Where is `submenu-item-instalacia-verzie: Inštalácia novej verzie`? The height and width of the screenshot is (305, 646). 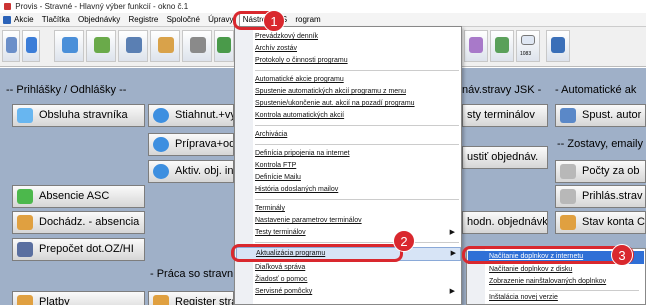 submenu-item-instalacia-verzie: Inštalácia novej verzie is located at coordinates (564, 298).